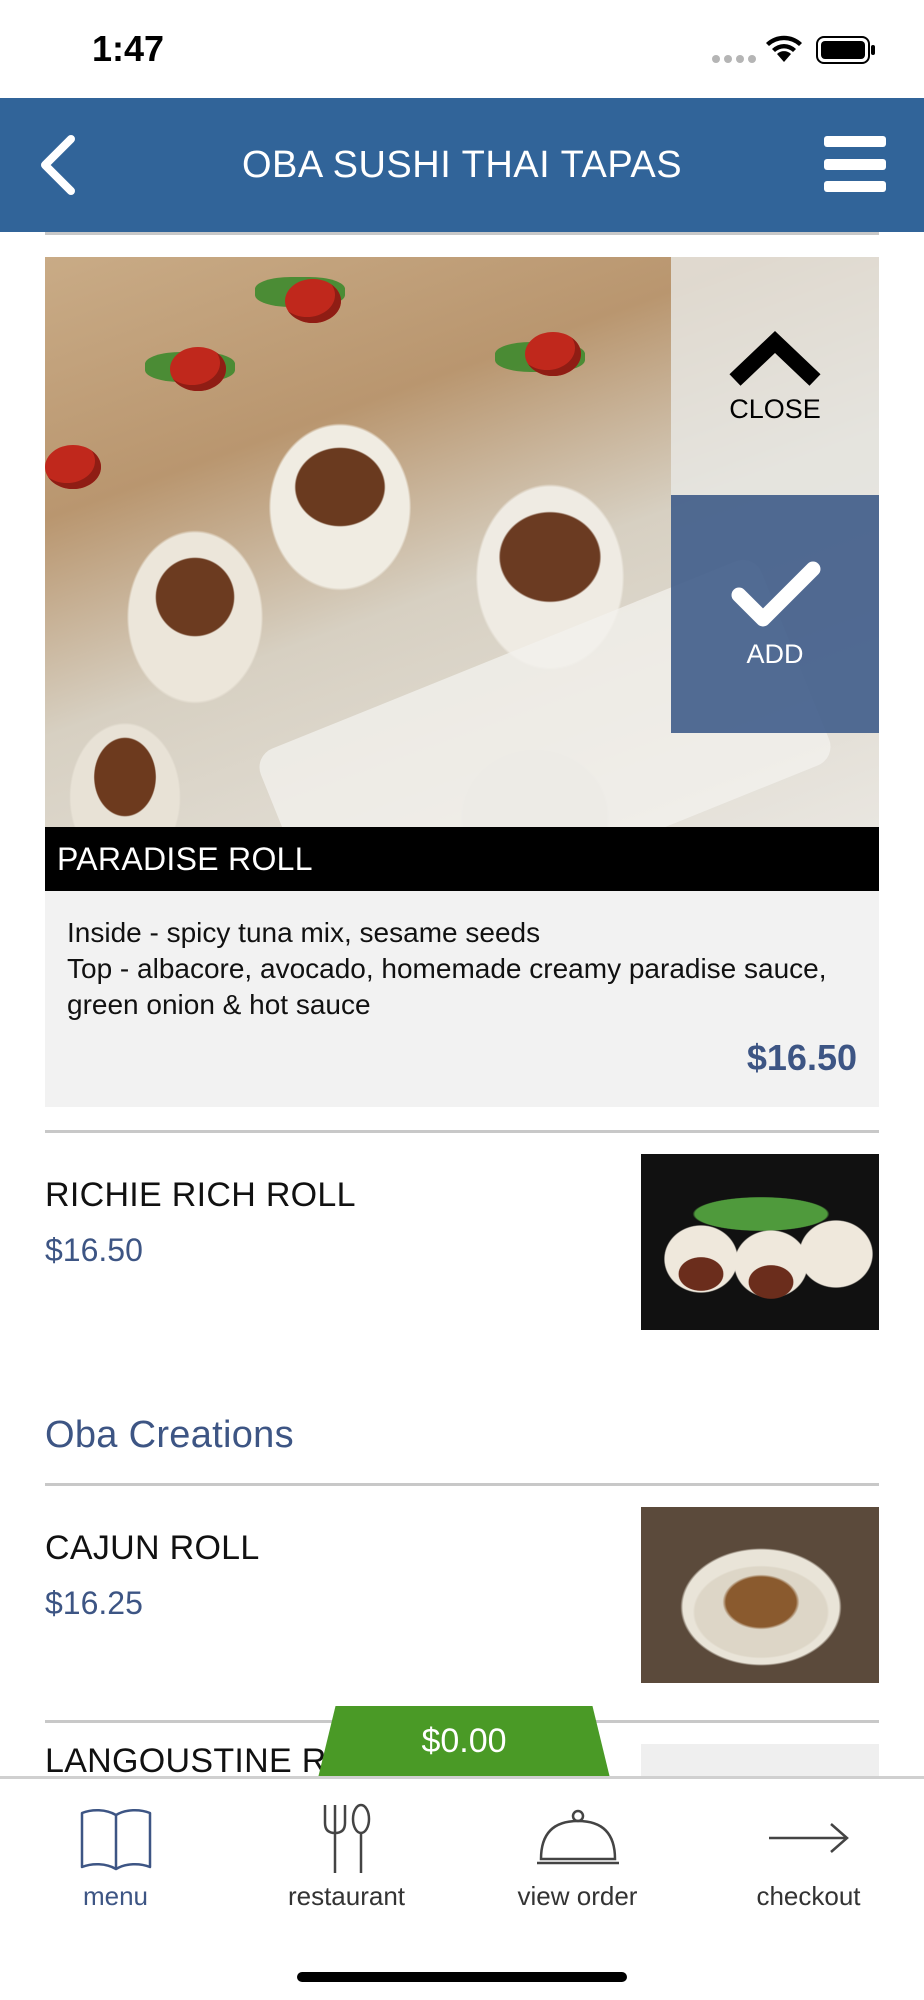  Describe the element at coordinates (577, 1896) in the screenshot. I see `tab-label: view order` at that location.